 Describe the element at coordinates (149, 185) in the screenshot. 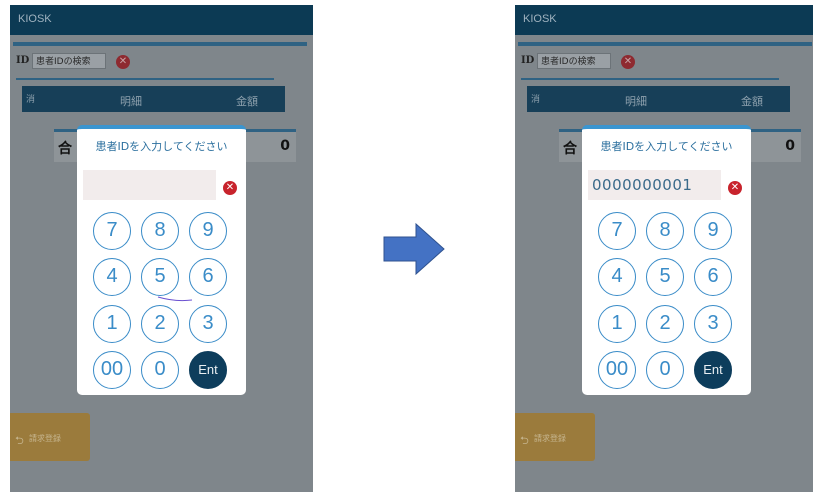

I see `patient-id-input` at that location.